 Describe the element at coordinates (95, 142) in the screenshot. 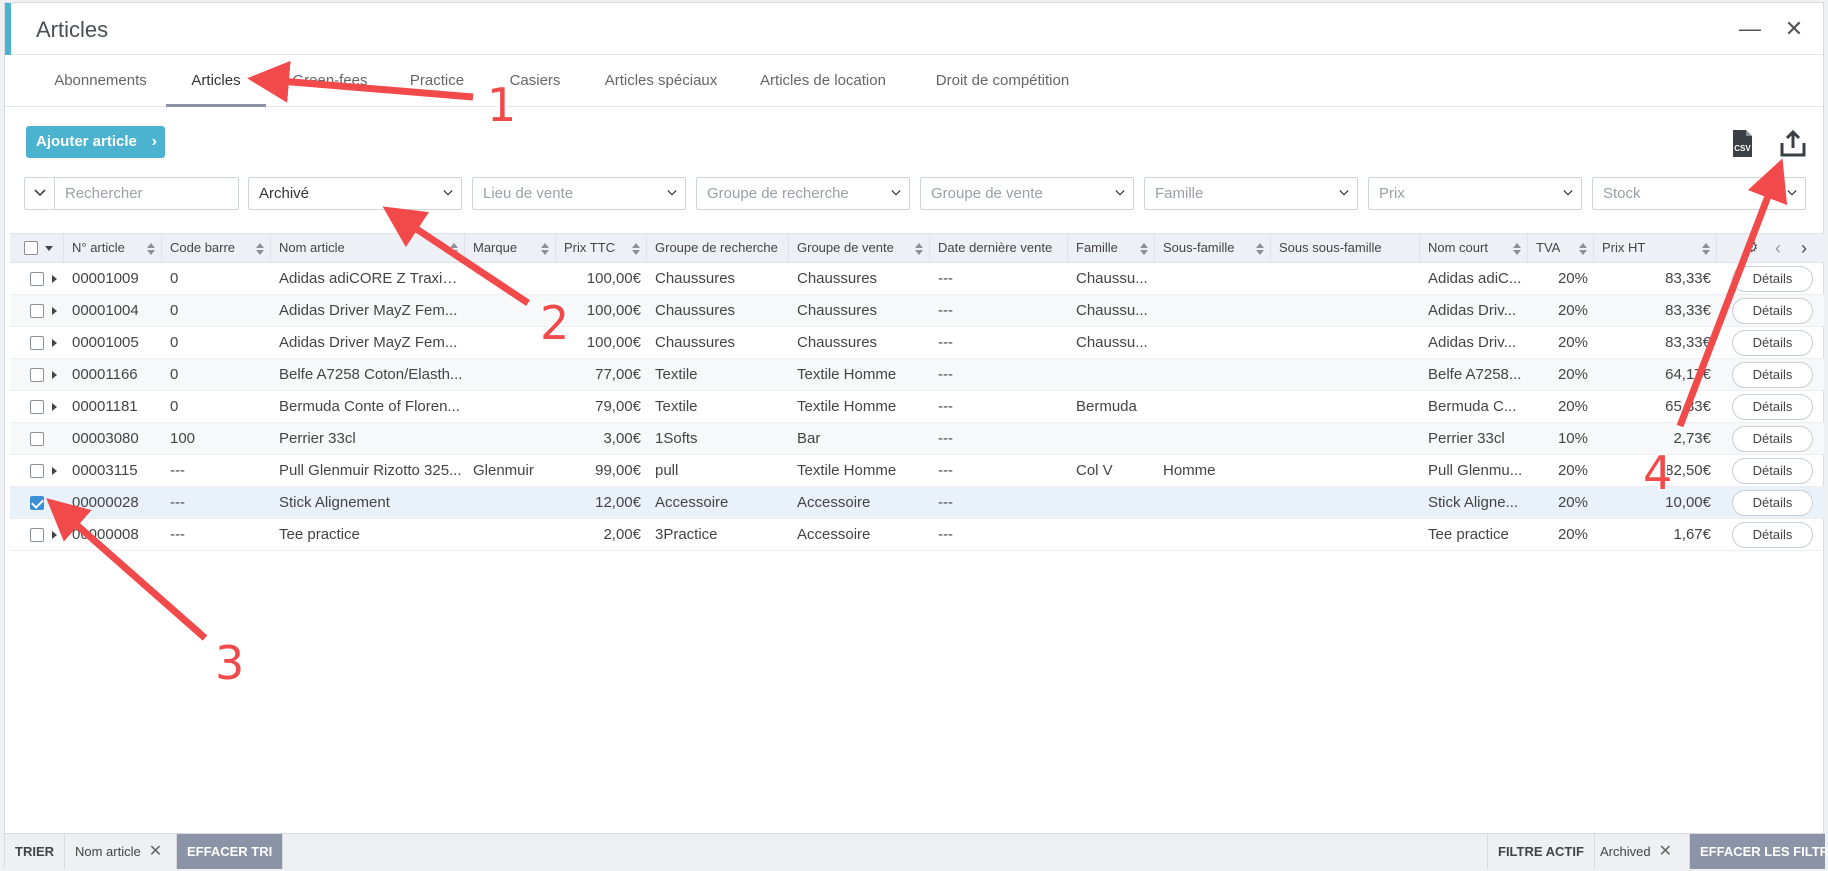

I see `add-article-button: Ajouter article ›` at that location.